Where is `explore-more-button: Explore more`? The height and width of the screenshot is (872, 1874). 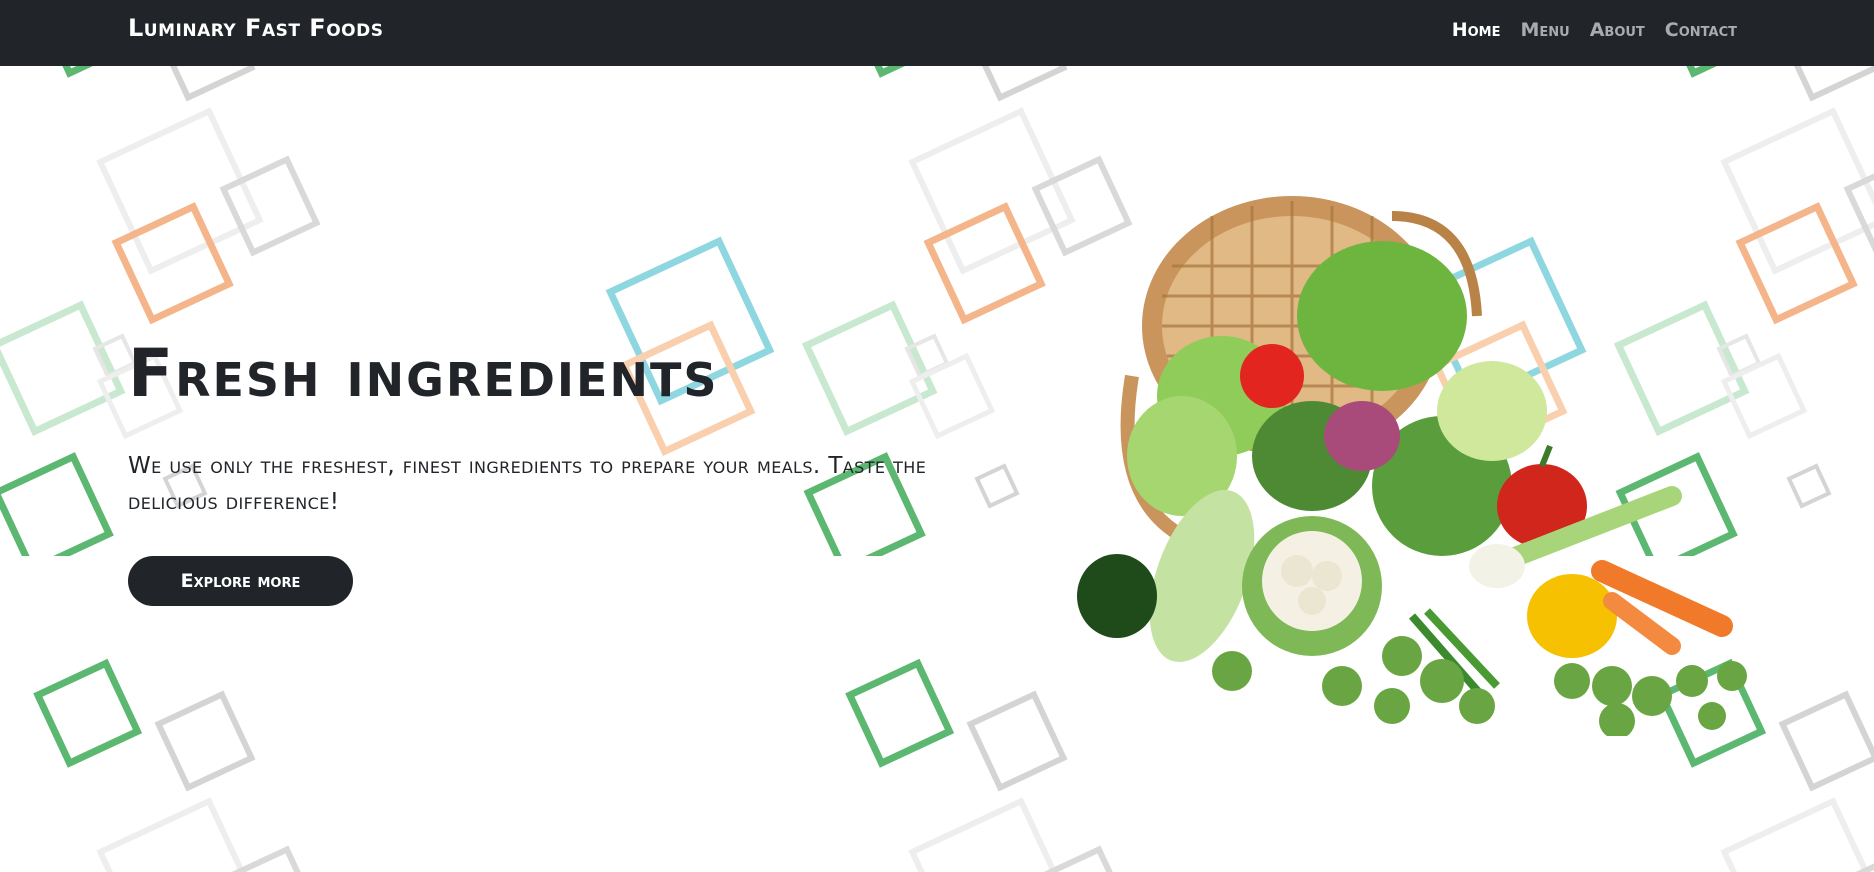
explore-more-button: Explore more is located at coordinates (240, 581).